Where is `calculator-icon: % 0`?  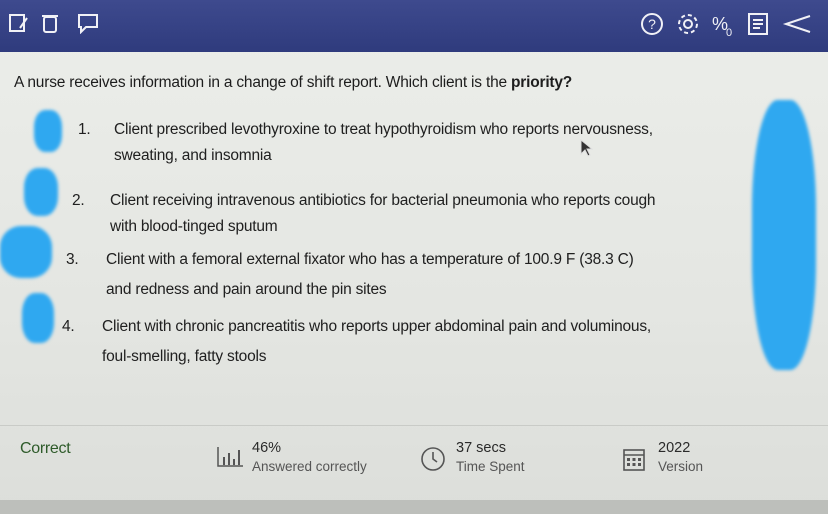 calculator-icon: % 0 is located at coordinates (723, 25).